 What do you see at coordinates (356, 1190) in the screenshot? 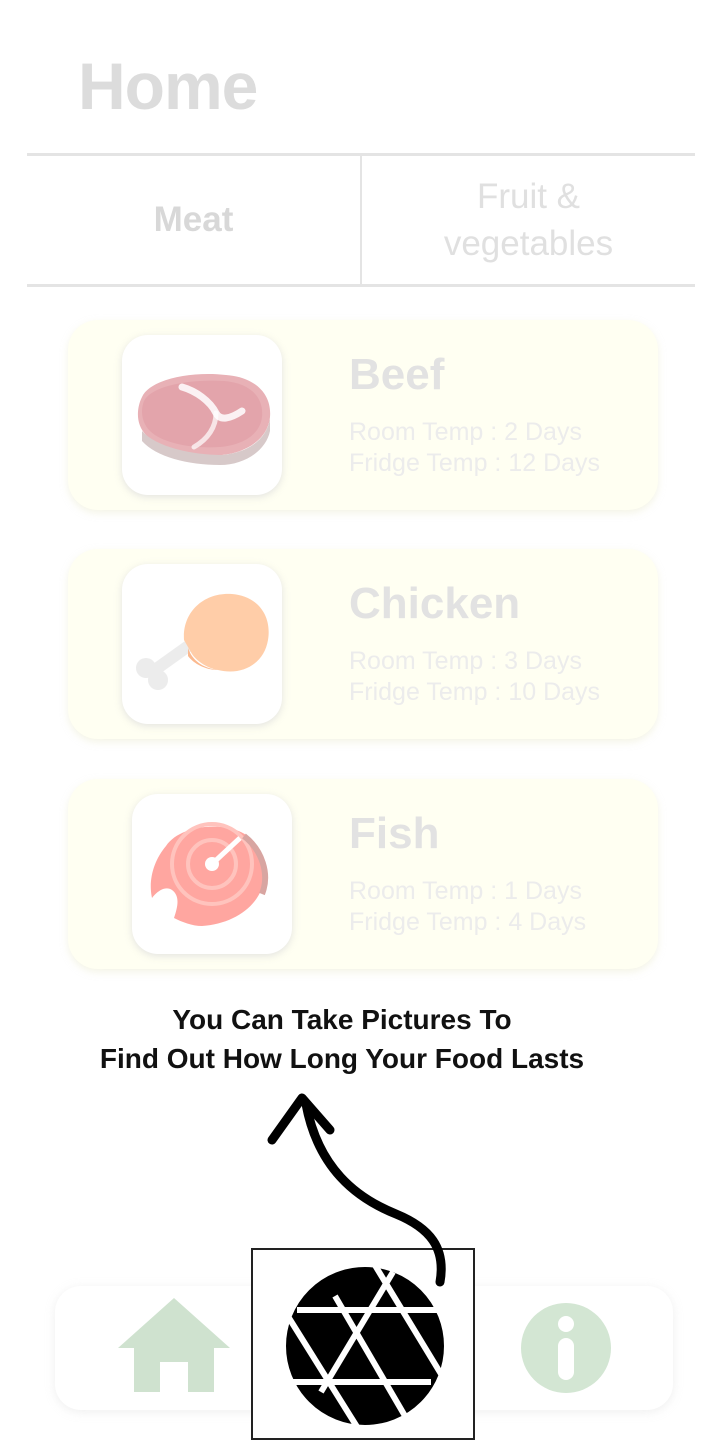
I see `pointer-arrow` at bounding box center [356, 1190].